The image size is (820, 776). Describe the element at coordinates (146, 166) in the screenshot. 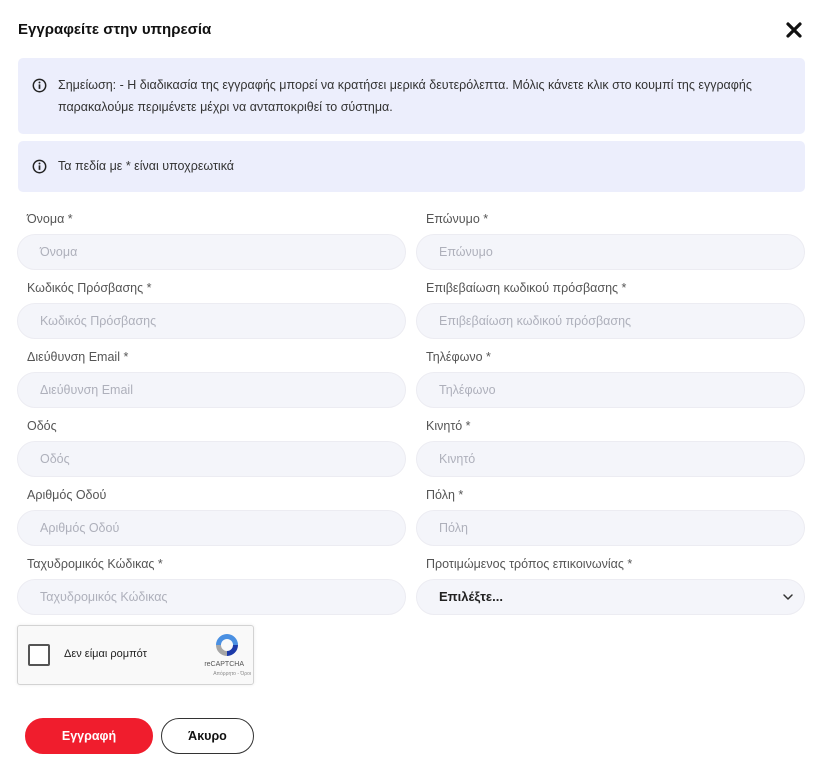

I see `required-fields-note-text: Τα πεδία με * είναι υποχρεωτικά` at that location.